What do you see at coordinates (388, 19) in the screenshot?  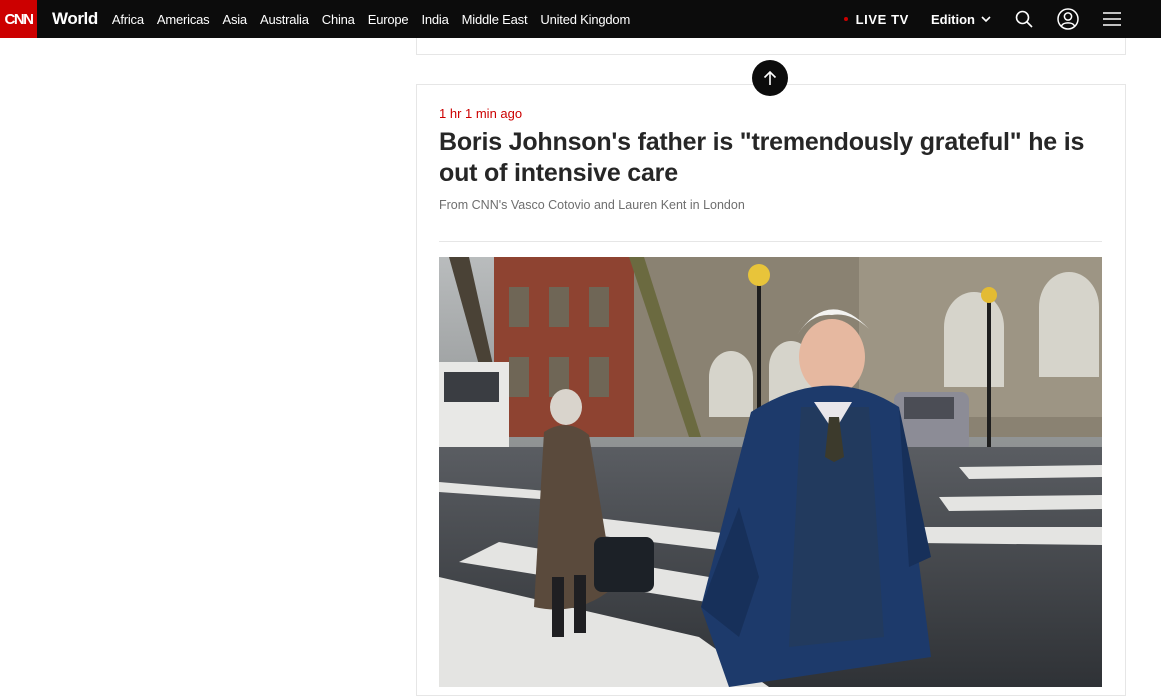 I see `nav-item-europe: Europe` at bounding box center [388, 19].